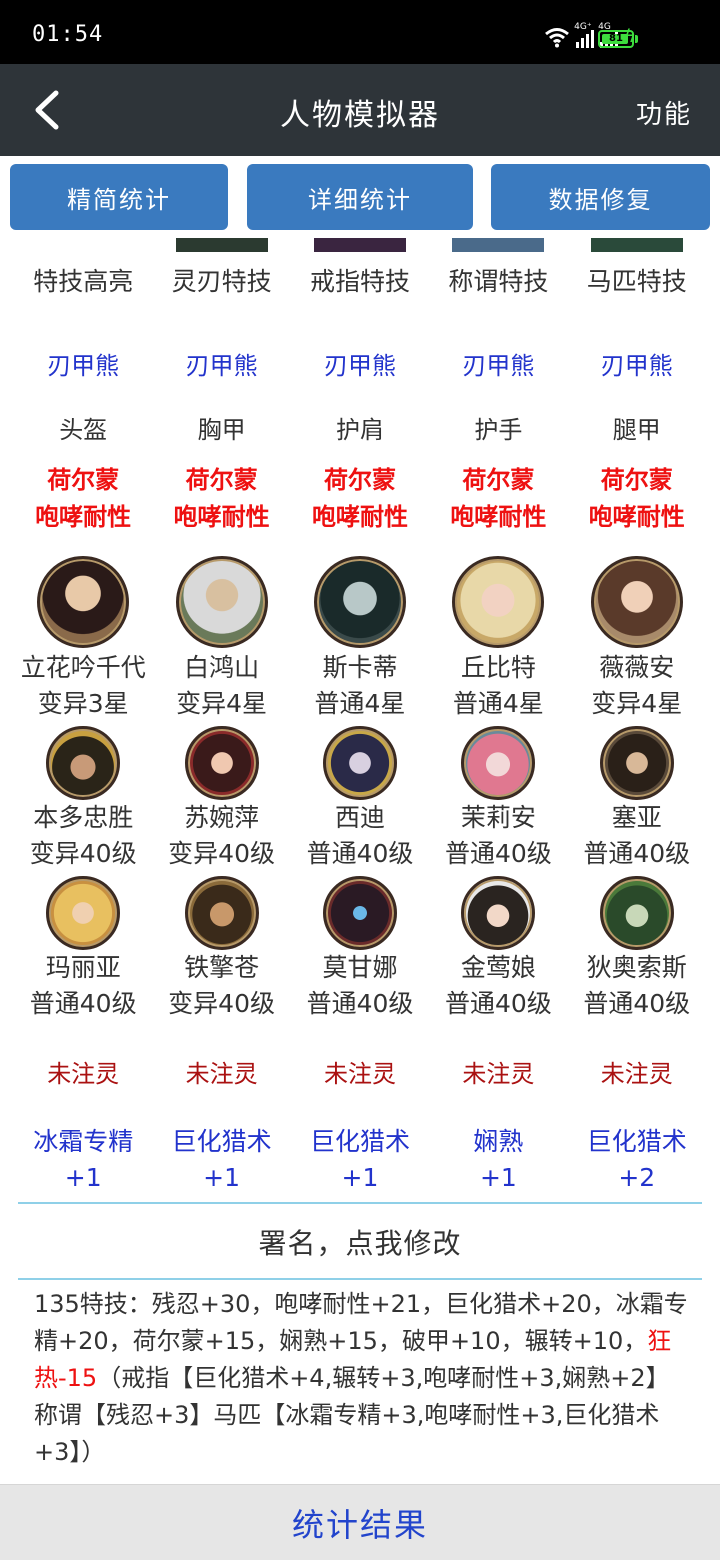  I want to click on hero-card: 苏婉萍 变异40级, so click(221, 836).